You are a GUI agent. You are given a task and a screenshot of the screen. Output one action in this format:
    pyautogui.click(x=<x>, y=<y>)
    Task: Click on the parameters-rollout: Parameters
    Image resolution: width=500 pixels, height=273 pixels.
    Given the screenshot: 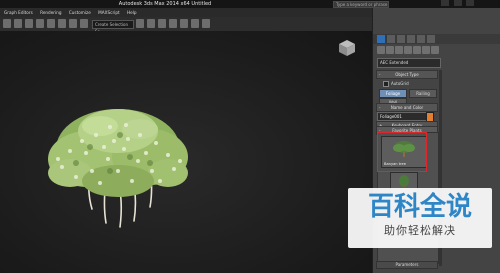 What is the action you would take?
    pyautogui.click(x=407, y=265)
    